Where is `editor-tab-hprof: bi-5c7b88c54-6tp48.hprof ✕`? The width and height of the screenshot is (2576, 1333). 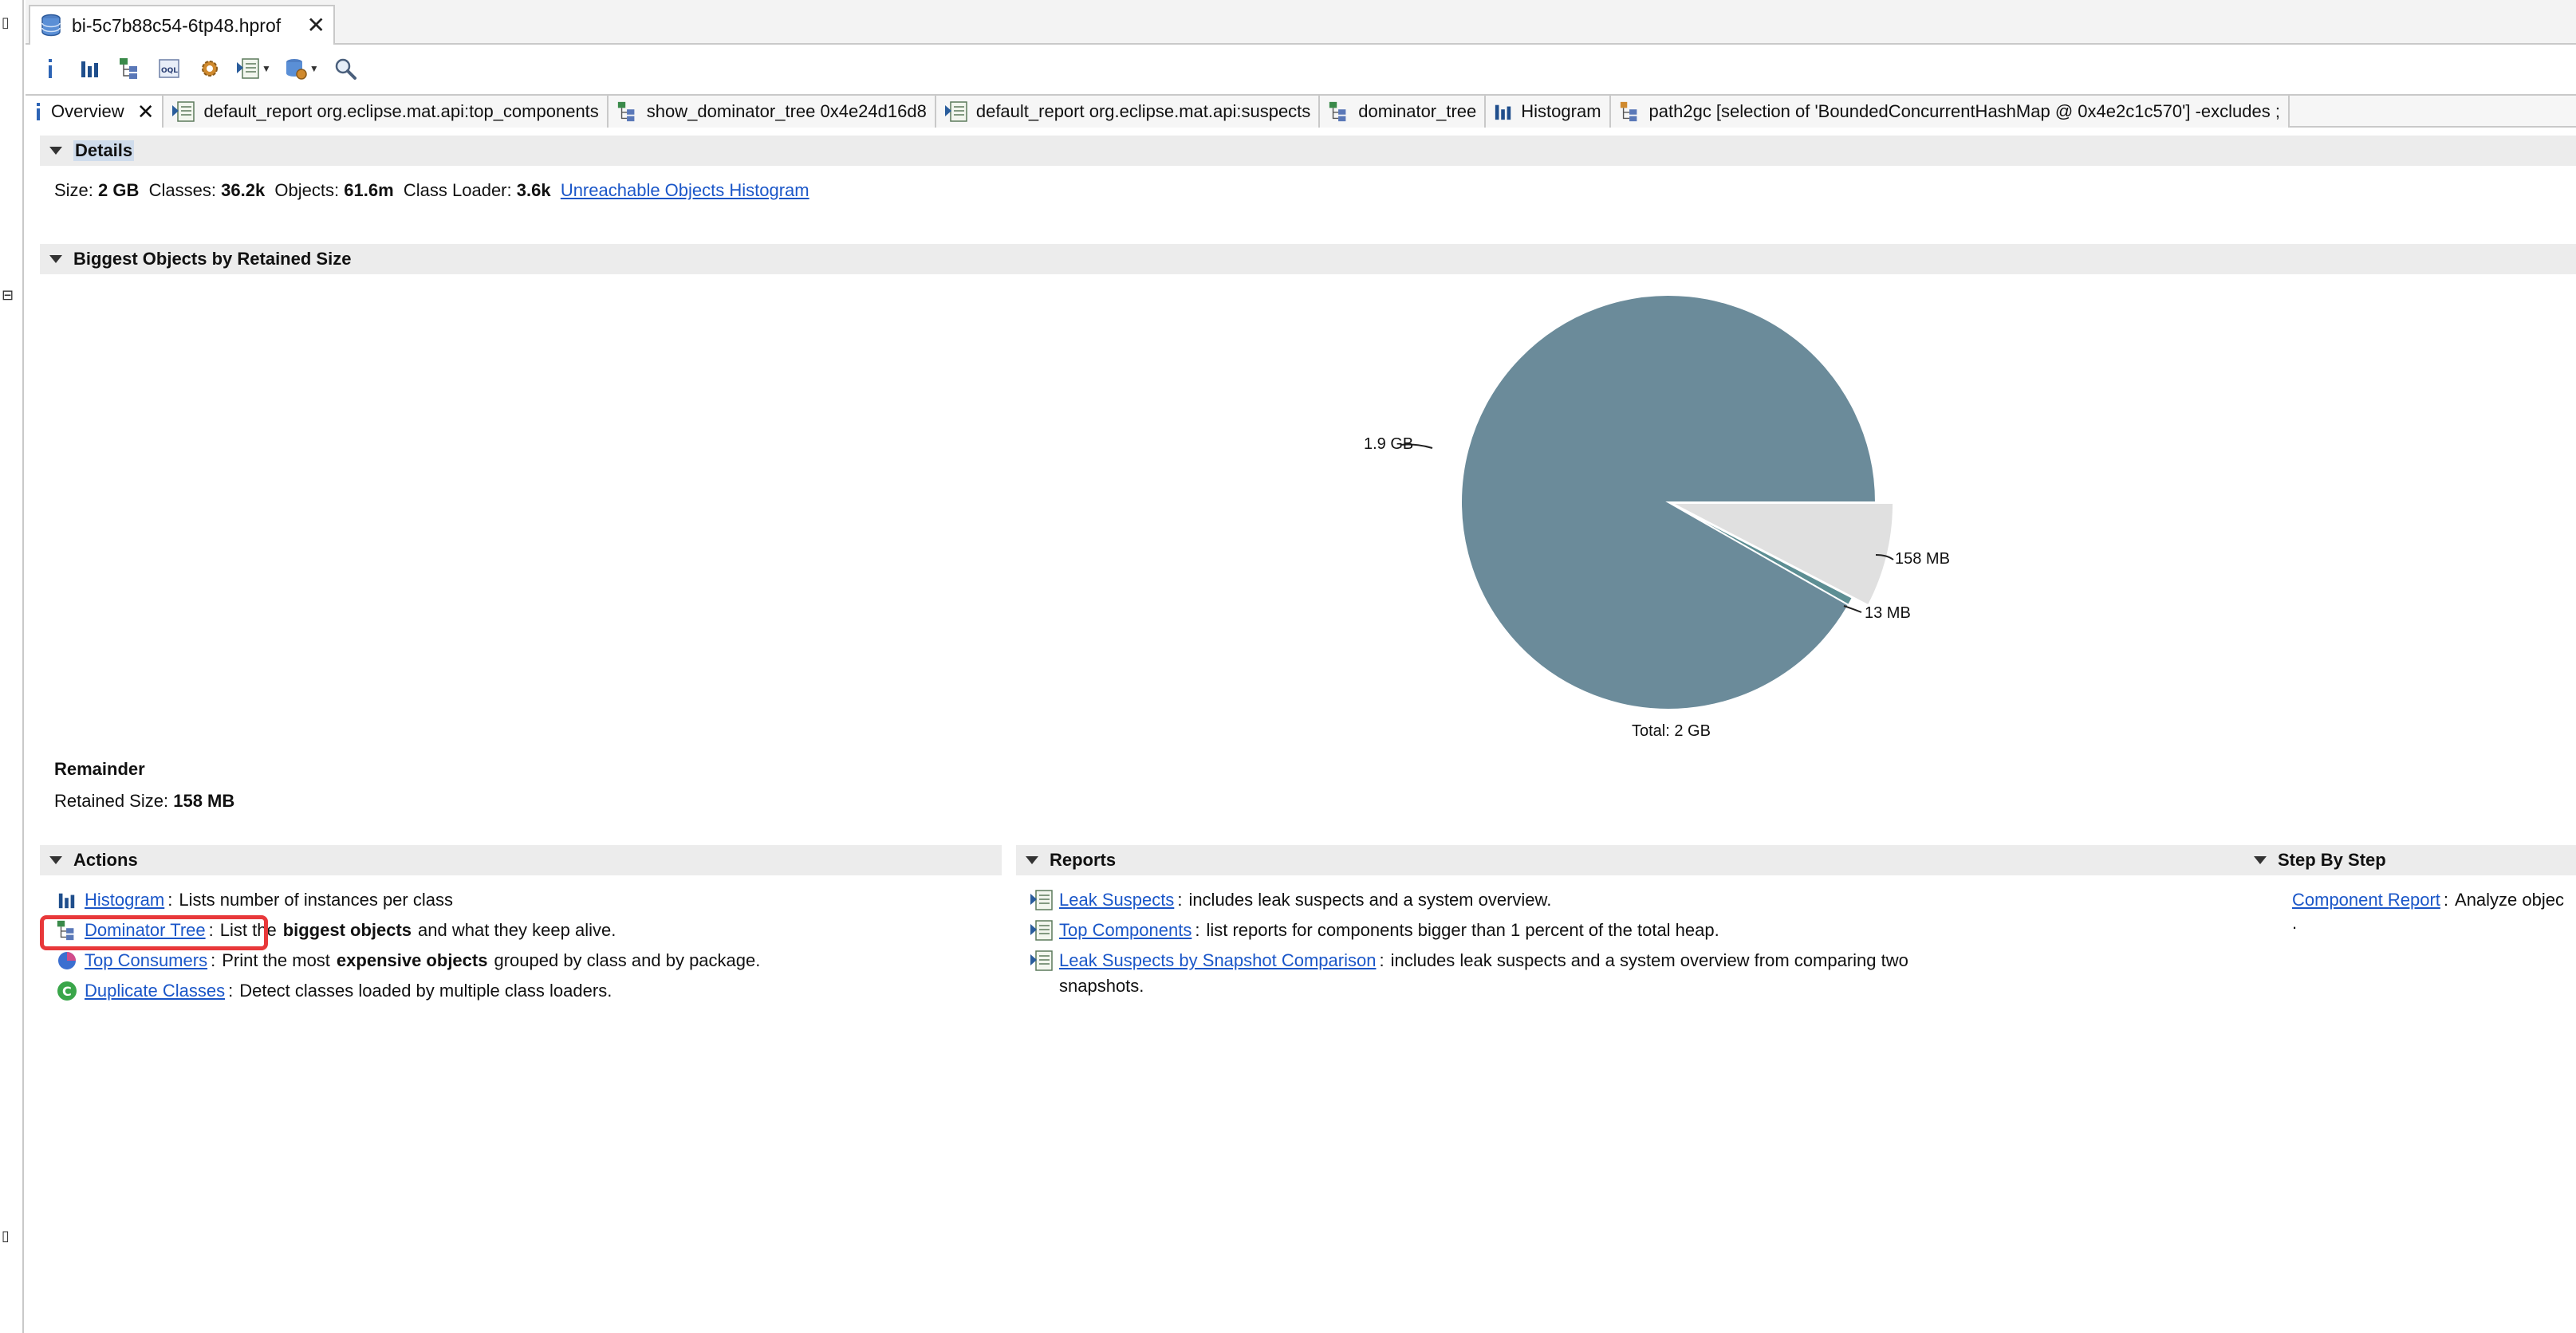
editor-tab-hprof: bi-5c7b88c54-6tp48.hprof ✕ is located at coordinates (182, 25).